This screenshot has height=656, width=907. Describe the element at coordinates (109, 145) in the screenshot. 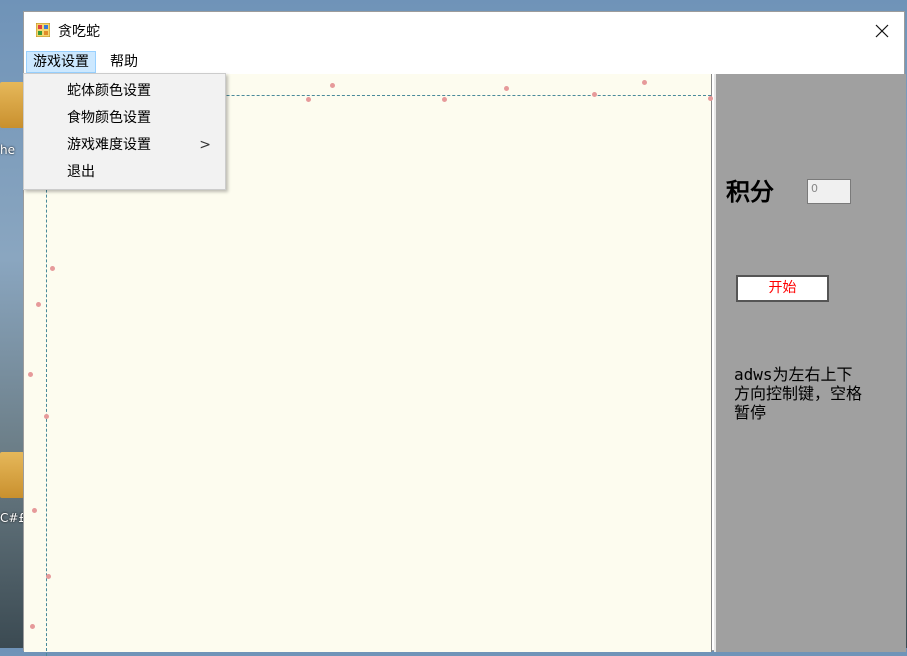

I see `menu-difficulty-label: 游戏难度设置` at that location.